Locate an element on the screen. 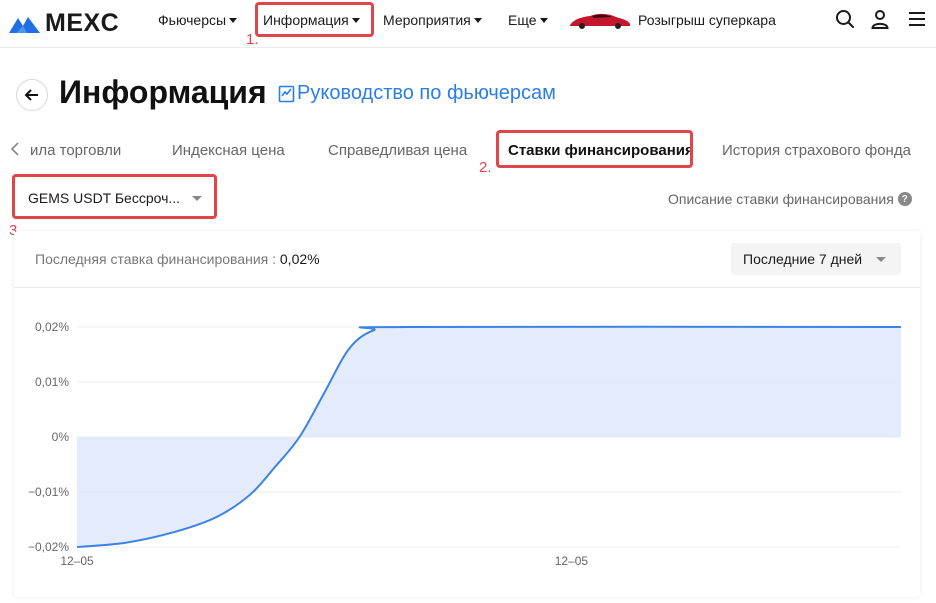  last-funding-rate-label: Последняя ставка финансирования : is located at coordinates (155, 259).